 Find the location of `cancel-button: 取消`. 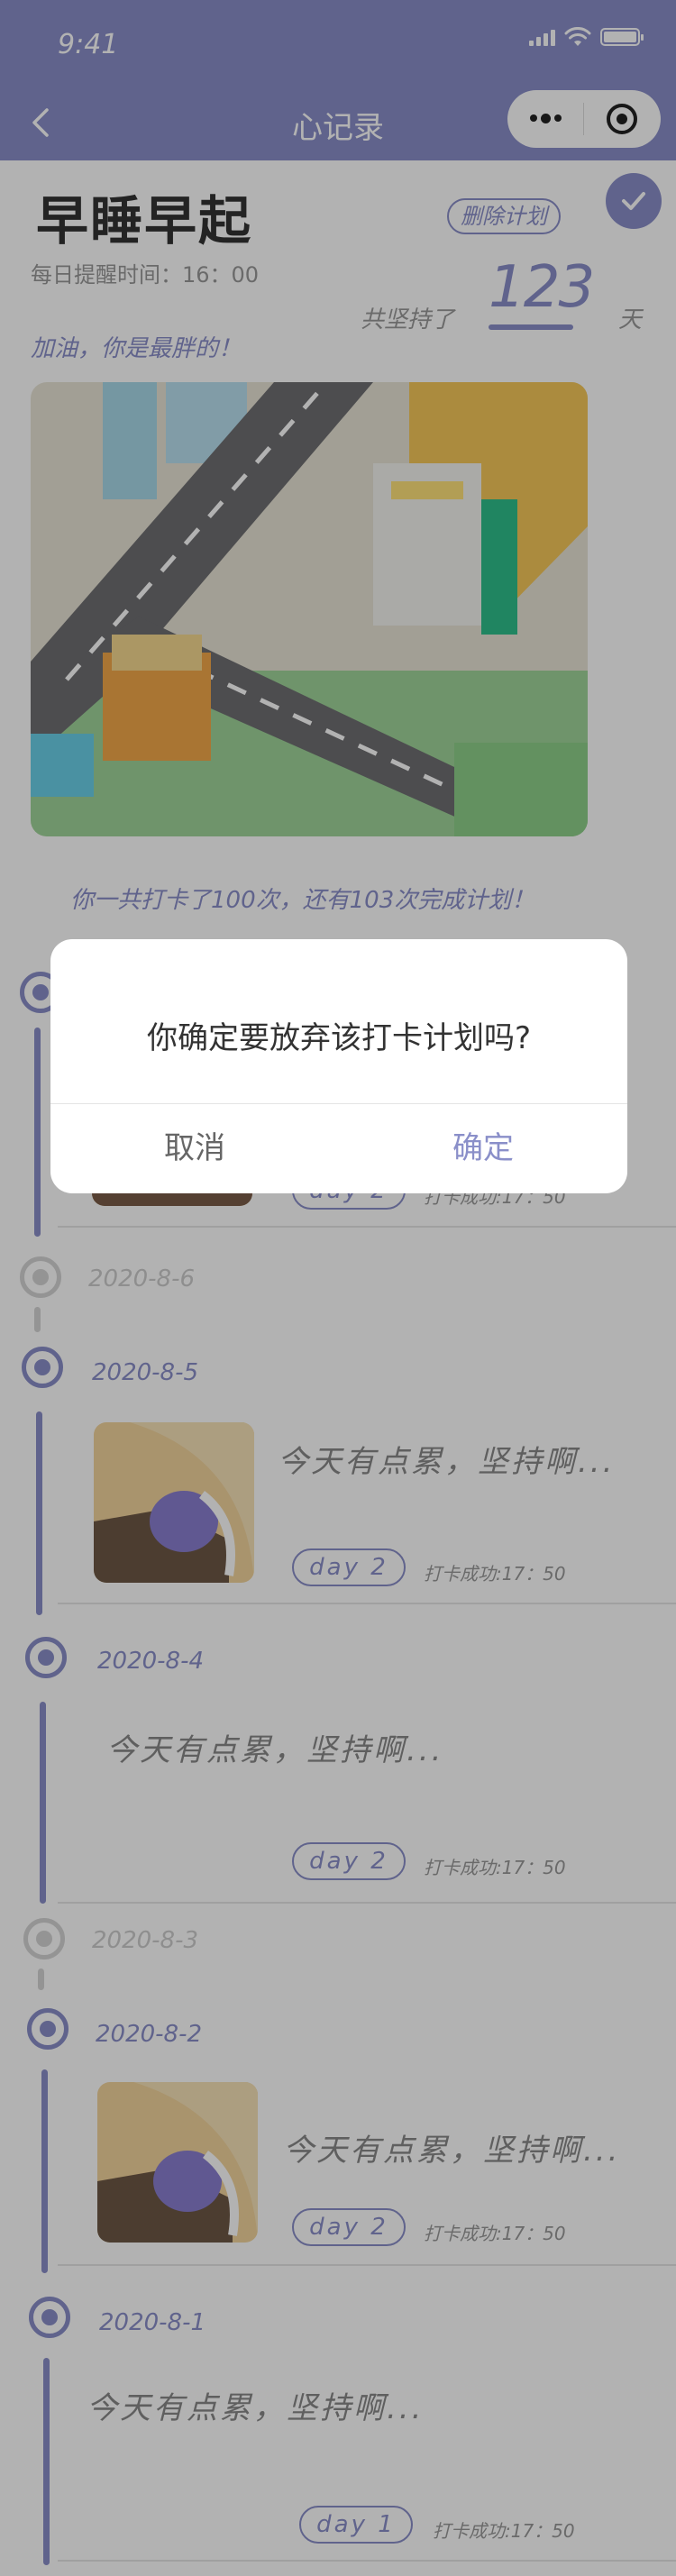

cancel-button: 取消 is located at coordinates (194, 1148).